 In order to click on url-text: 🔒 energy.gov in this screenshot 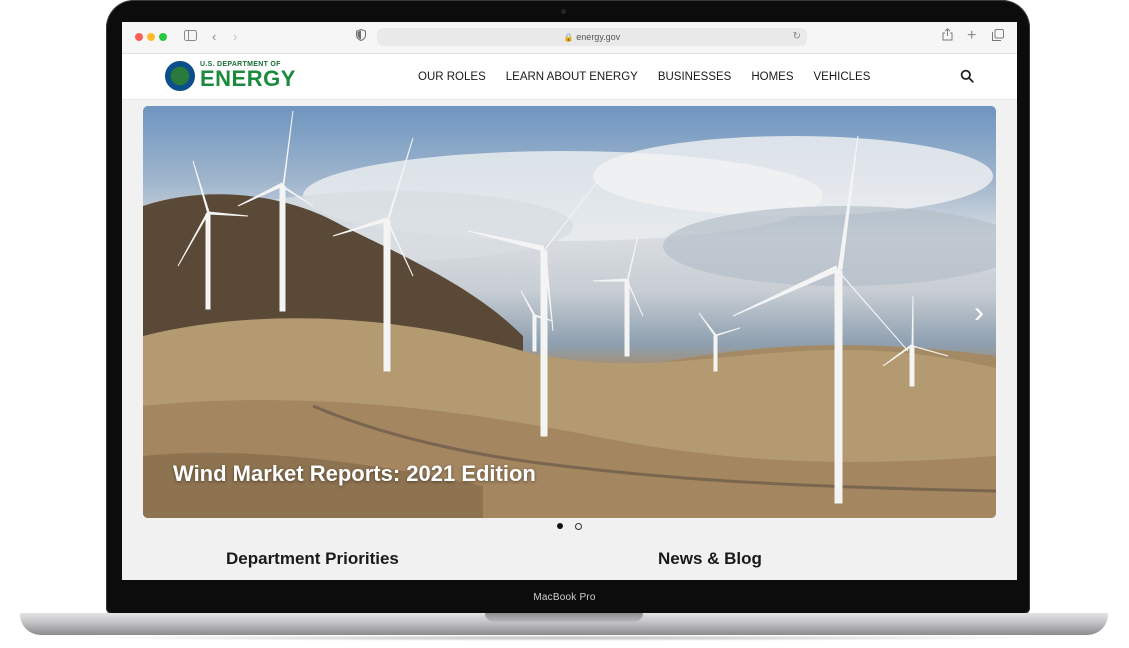, I will do `click(592, 37)`.